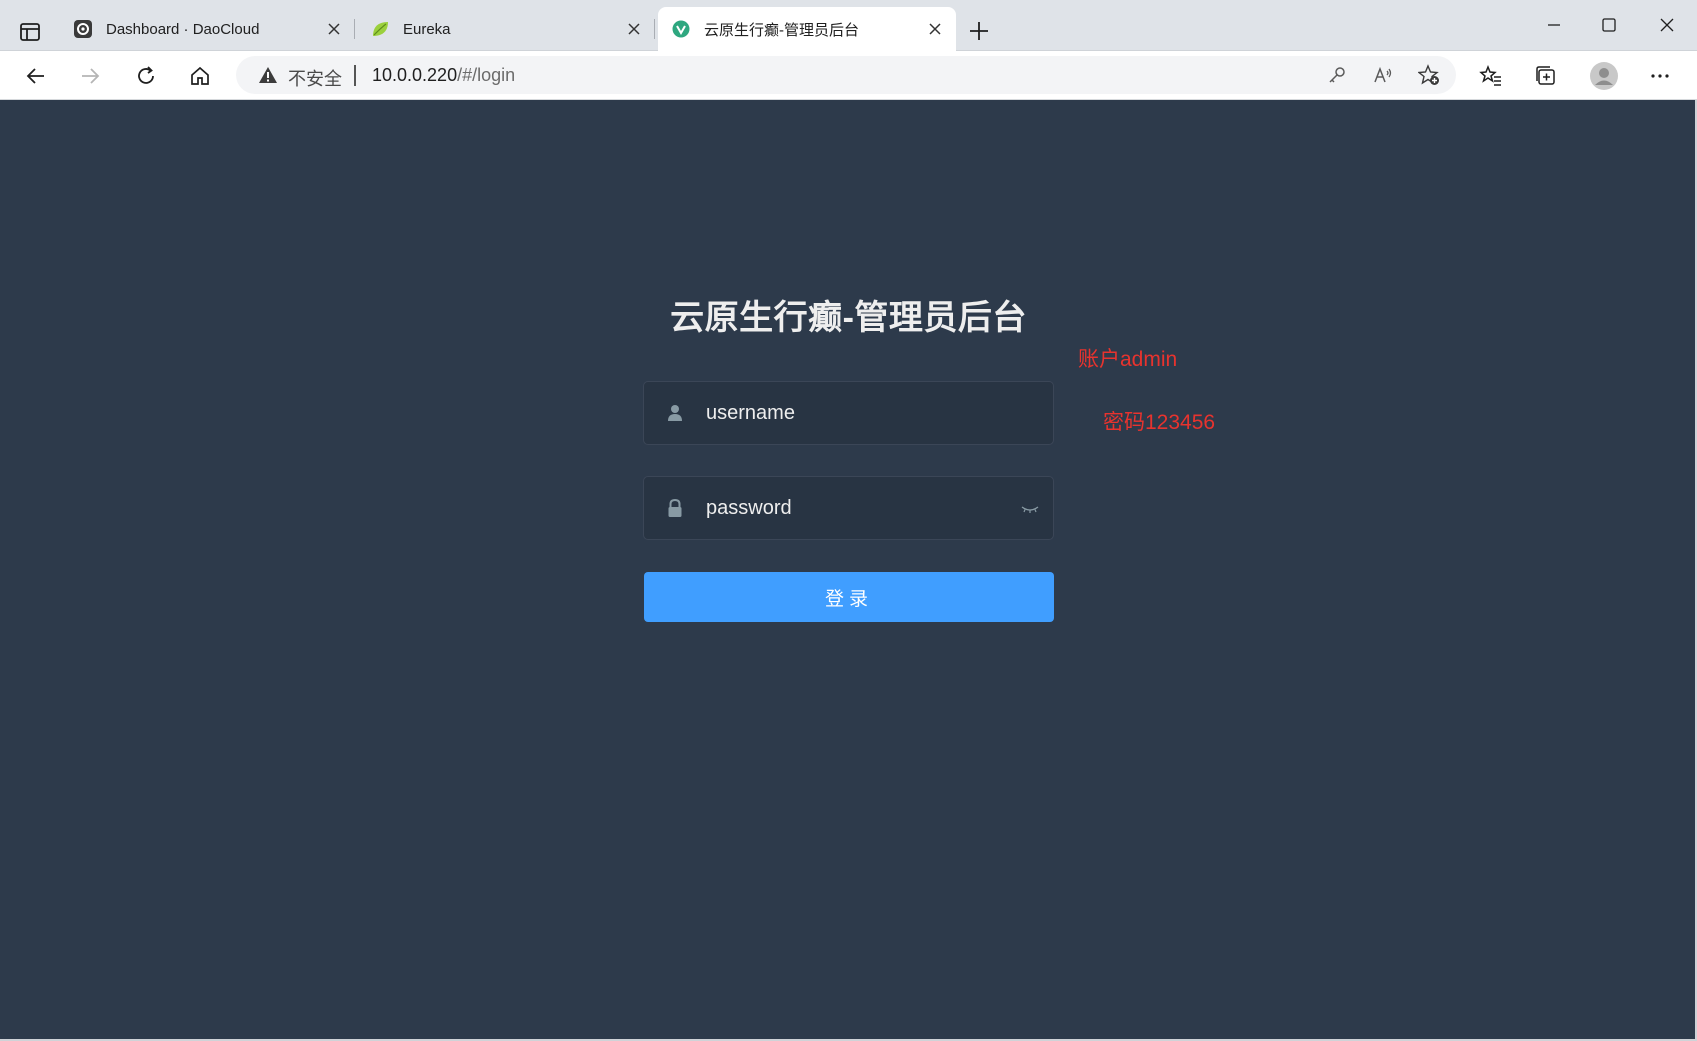  What do you see at coordinates (1660, 76) in the screenshot?
I see `more-options-icon` at bounding box center [1660, 76].